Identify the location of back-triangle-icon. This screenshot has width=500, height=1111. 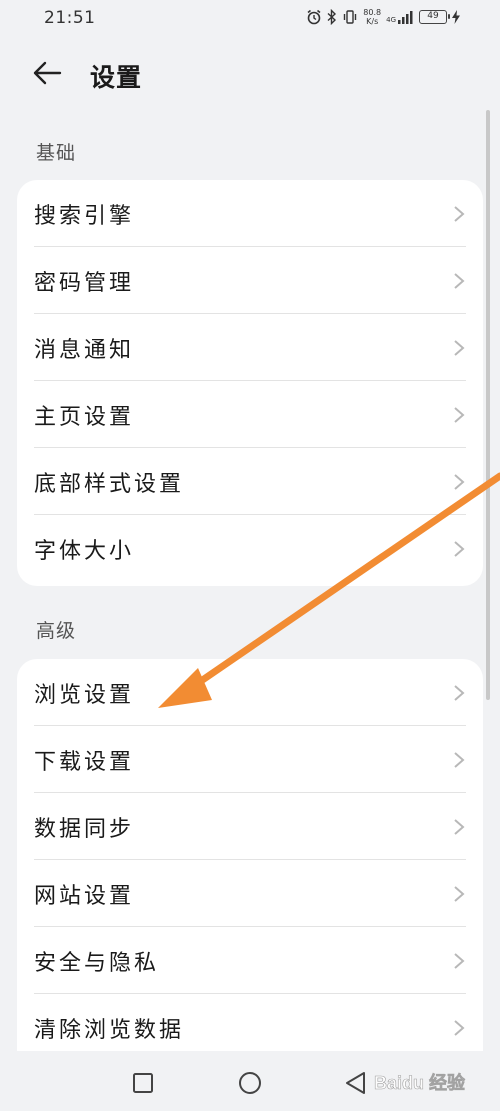
(356, 1083).